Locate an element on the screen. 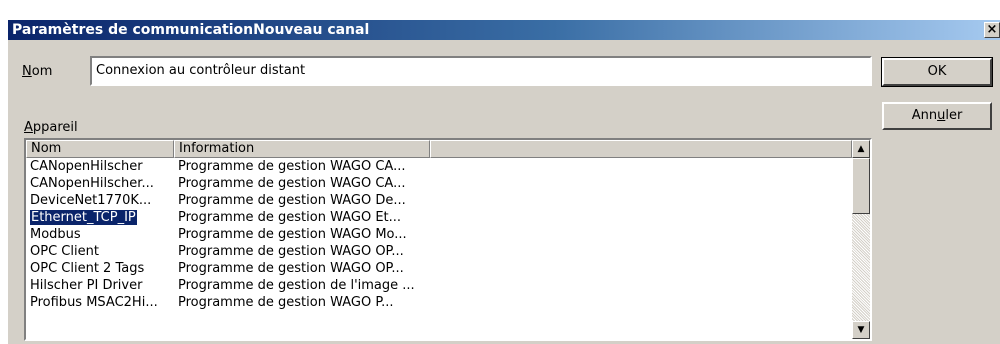 Image resolution: width=1000 pixels, height=344 pixels. list-item-name-text: OPC Client is located at coordinates (64, 251).